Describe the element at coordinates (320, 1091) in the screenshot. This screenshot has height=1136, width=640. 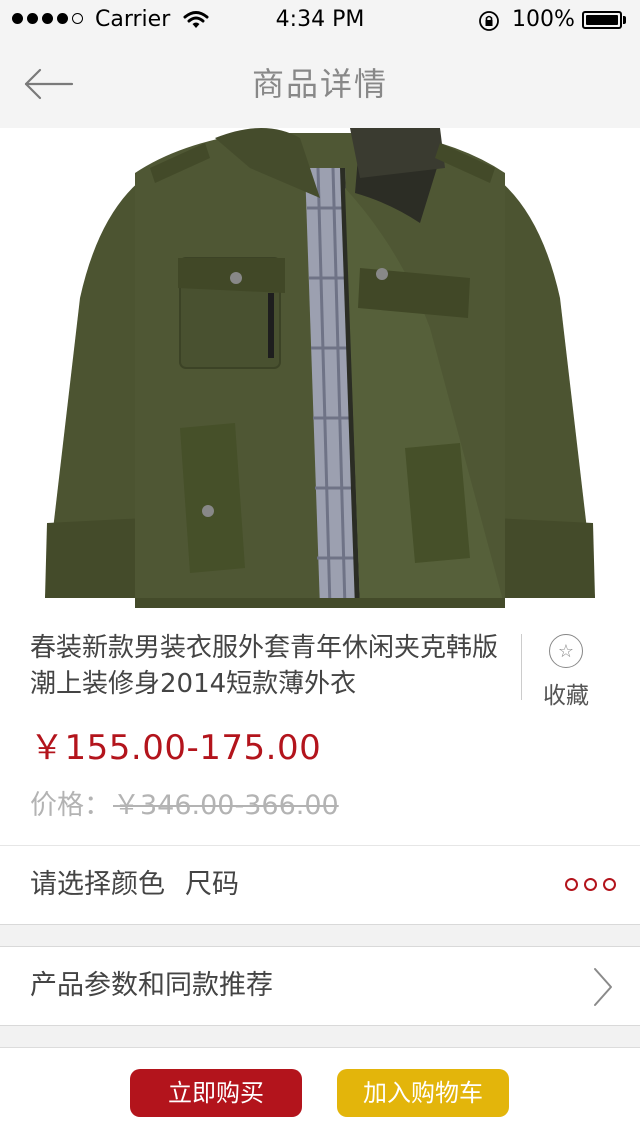
I see `bottom-action-bar: 立即购买 加入购物车` at that location.